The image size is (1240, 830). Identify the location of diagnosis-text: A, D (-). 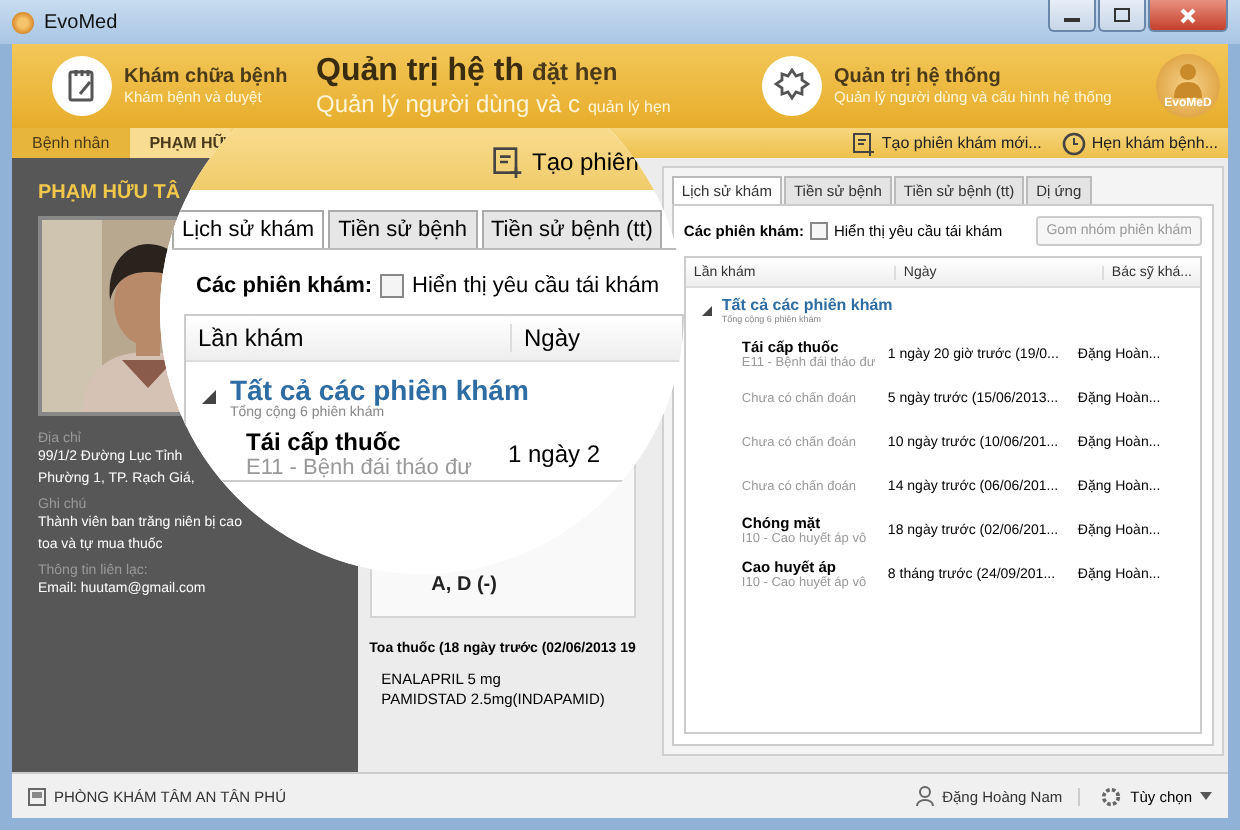
(464, 585).